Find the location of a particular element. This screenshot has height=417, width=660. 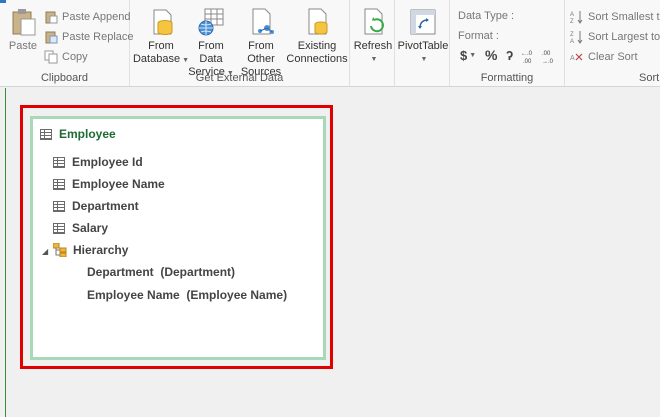

sort-descending-icon: ZA is located at coordinates (577, 37).